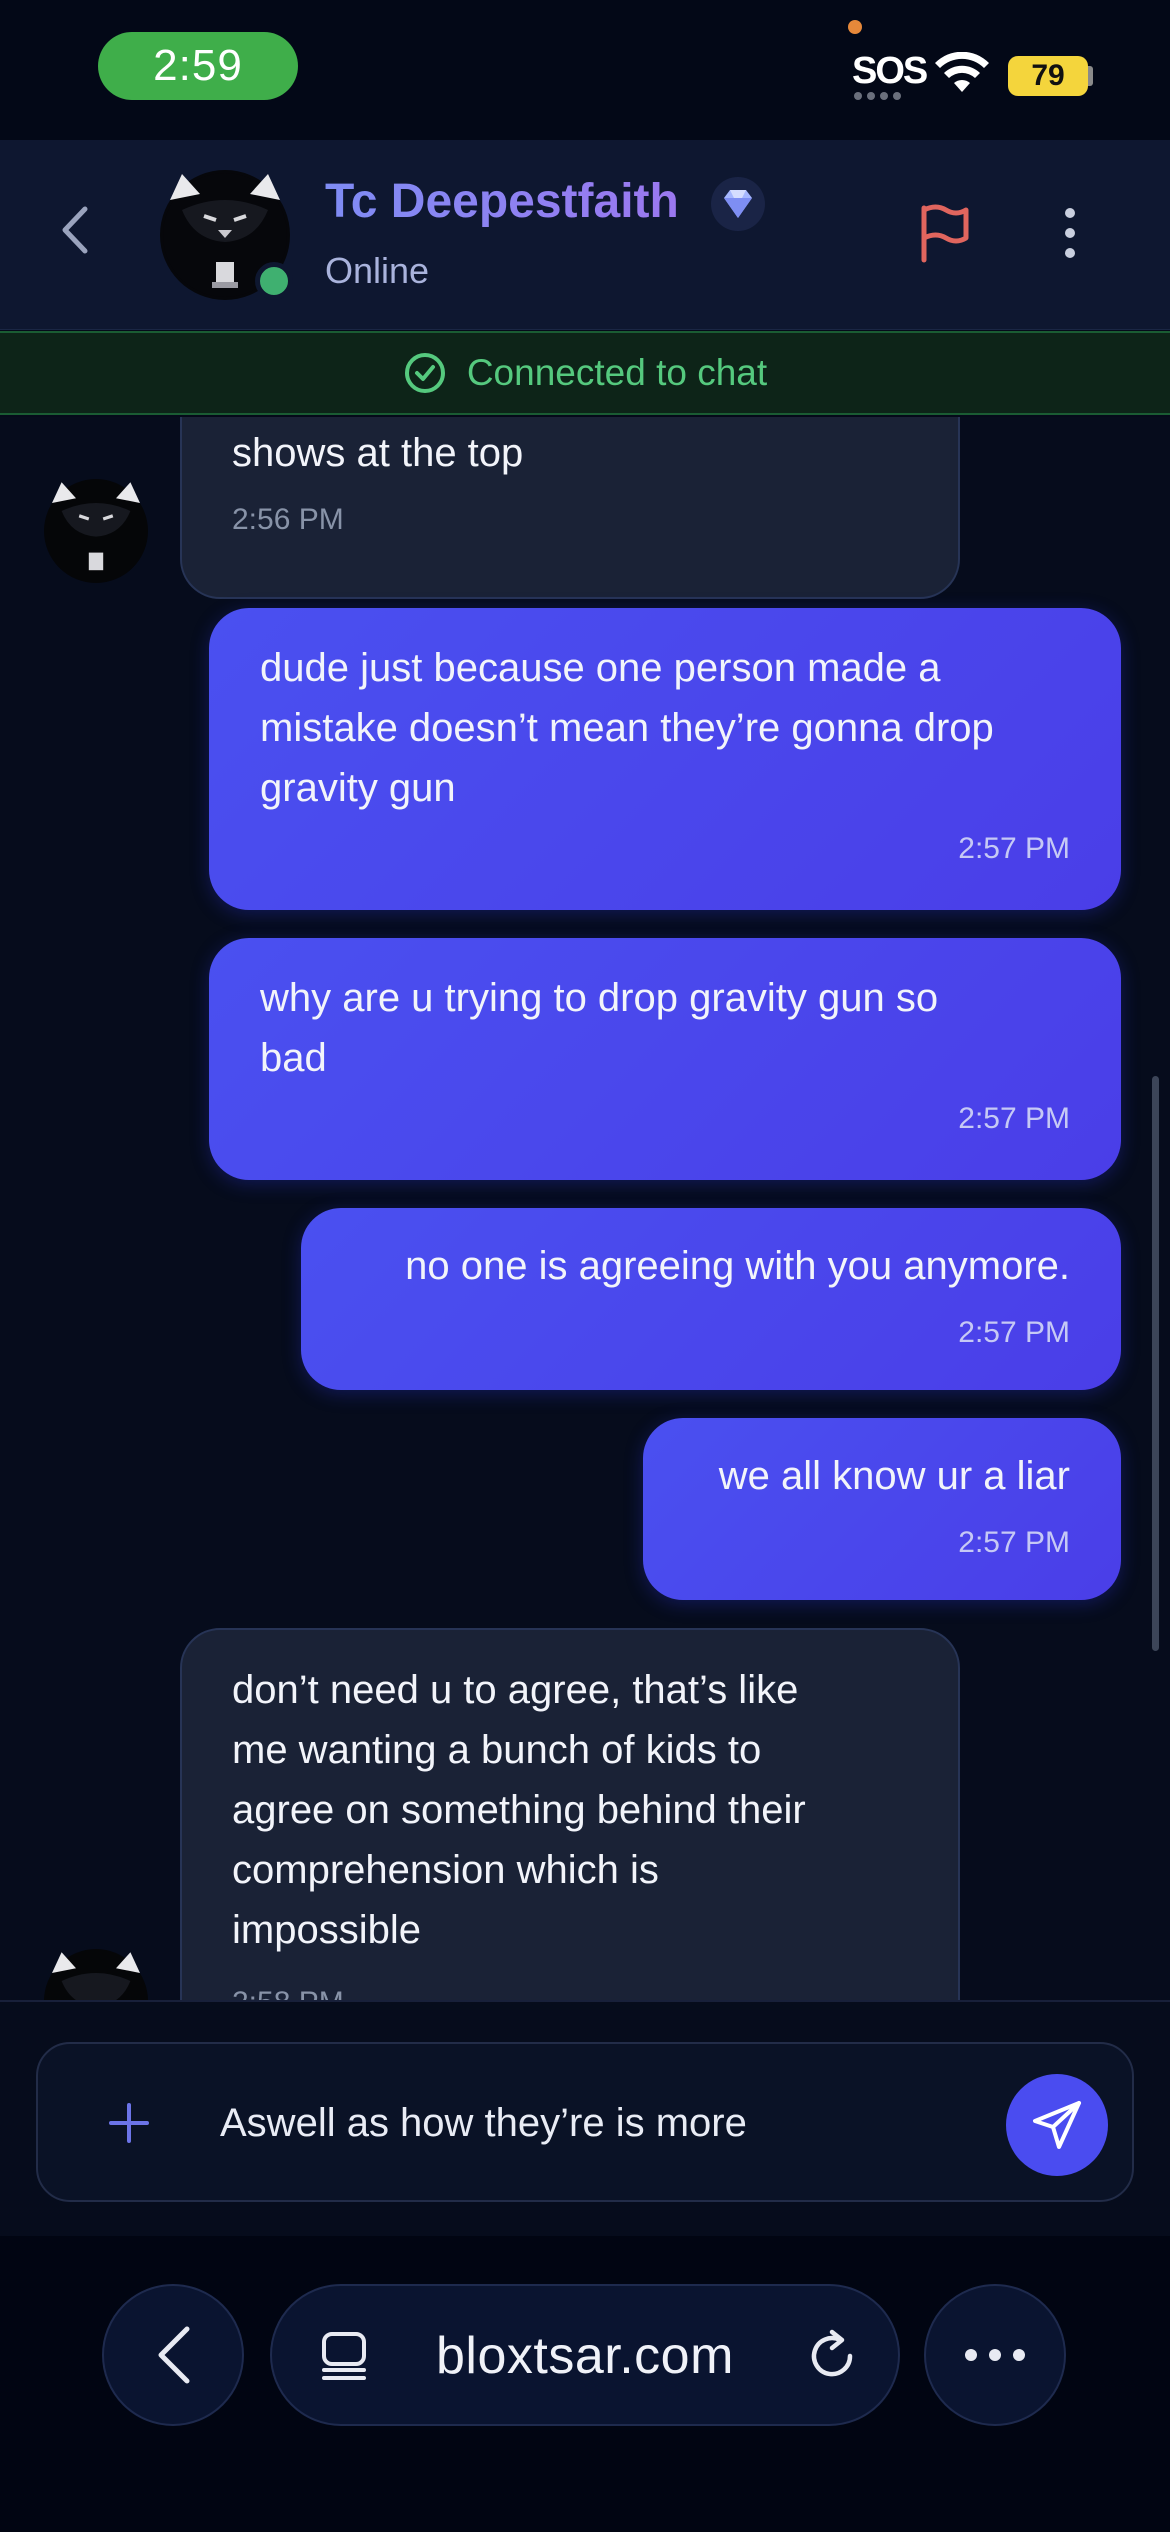  Describe the element at coordinates (832, 2356) in the screenshot. I see `reload-icon` at that location.